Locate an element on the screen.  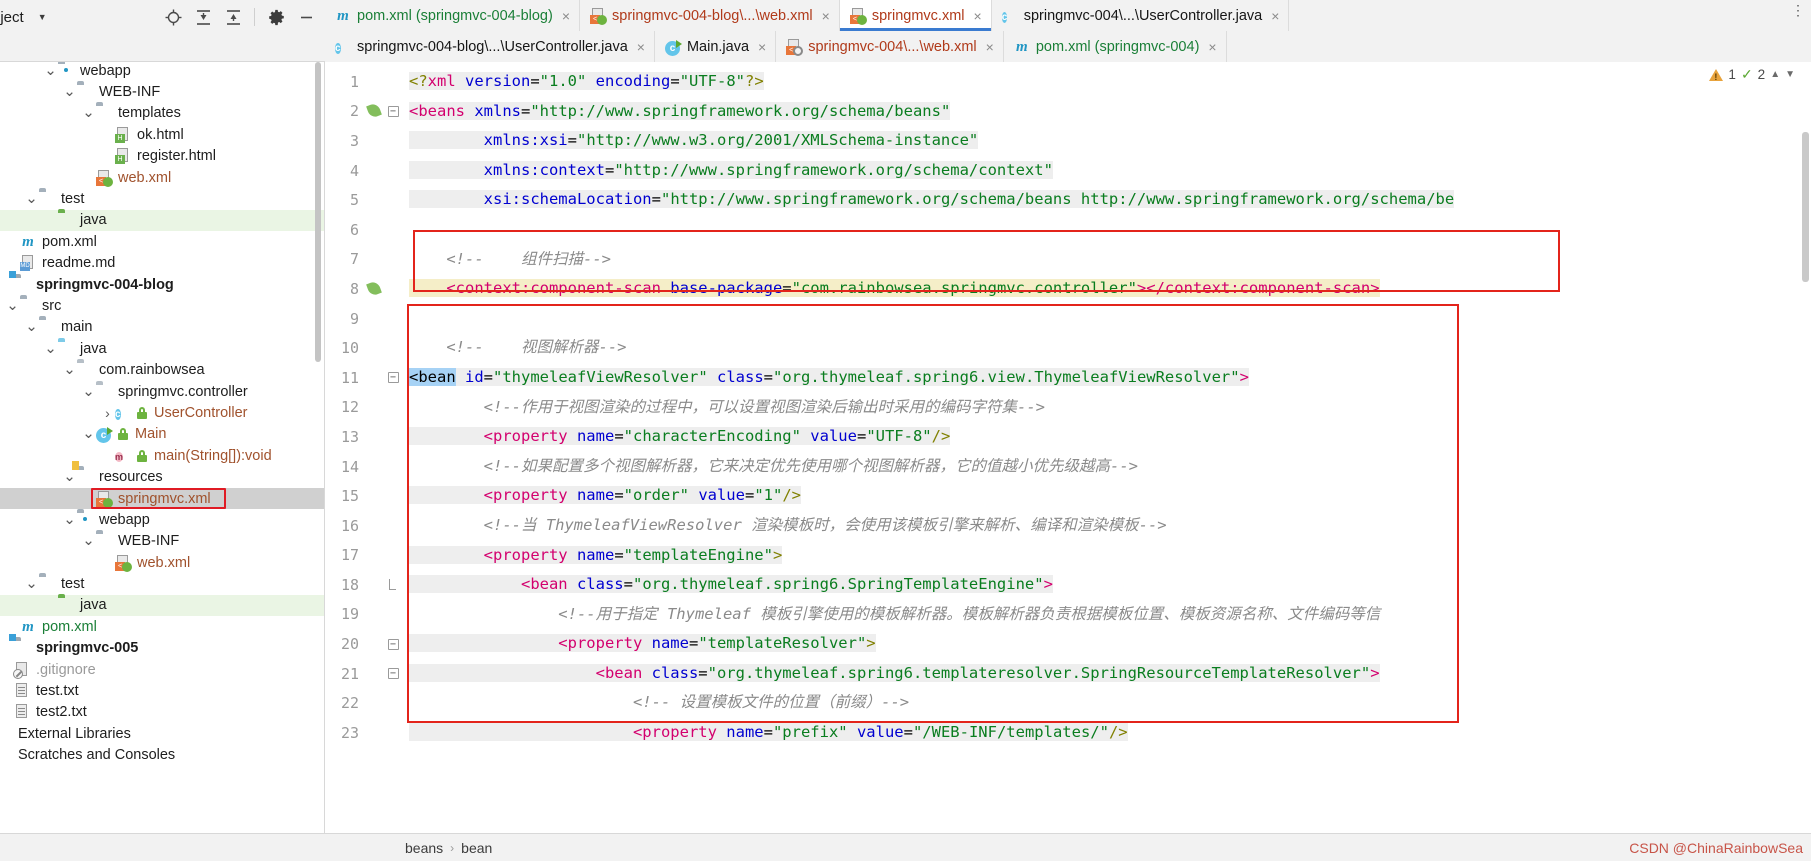
tree-item: › c UserController is located at coordinates (162, 412).